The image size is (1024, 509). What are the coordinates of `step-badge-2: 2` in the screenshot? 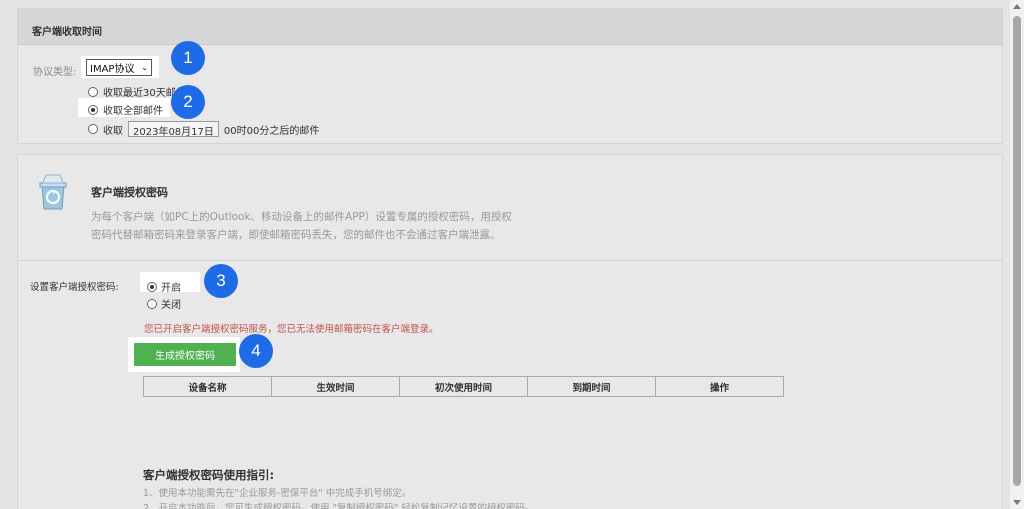 It's located at (188, 102).